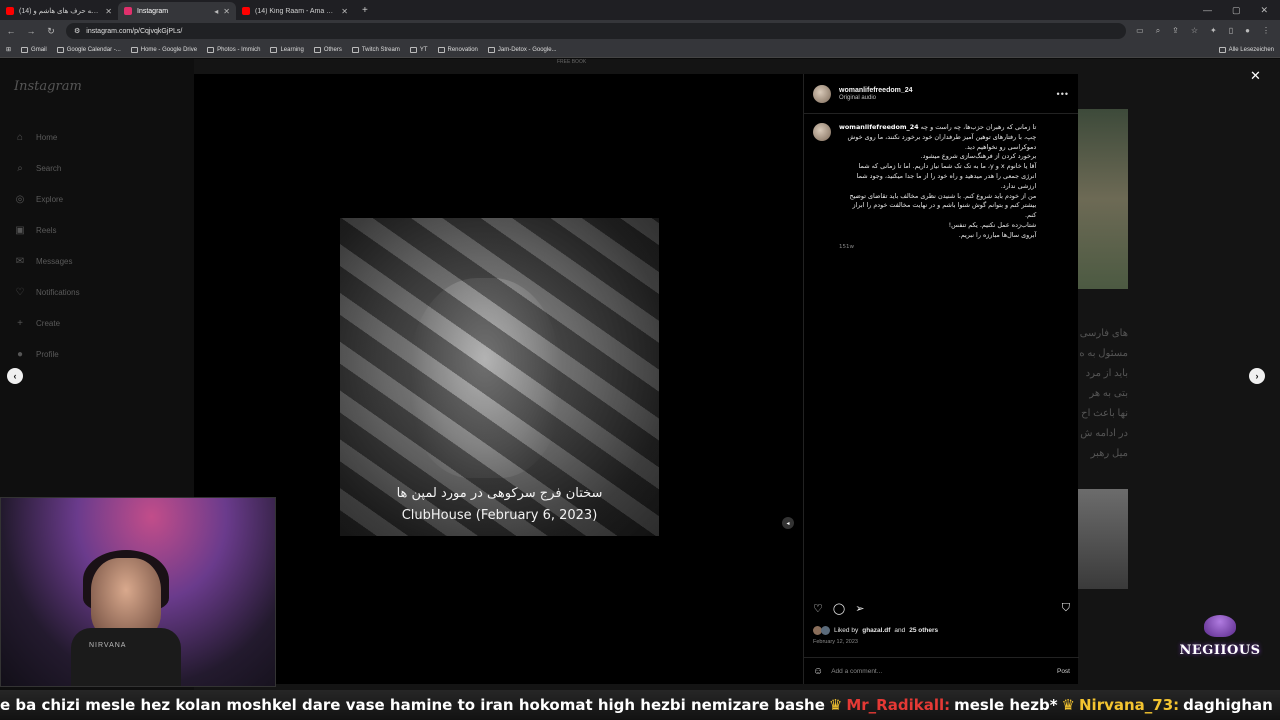 This screenshot has height=720, width=1280. I want to click on apps-icon: ⊞, so click(8, 49).